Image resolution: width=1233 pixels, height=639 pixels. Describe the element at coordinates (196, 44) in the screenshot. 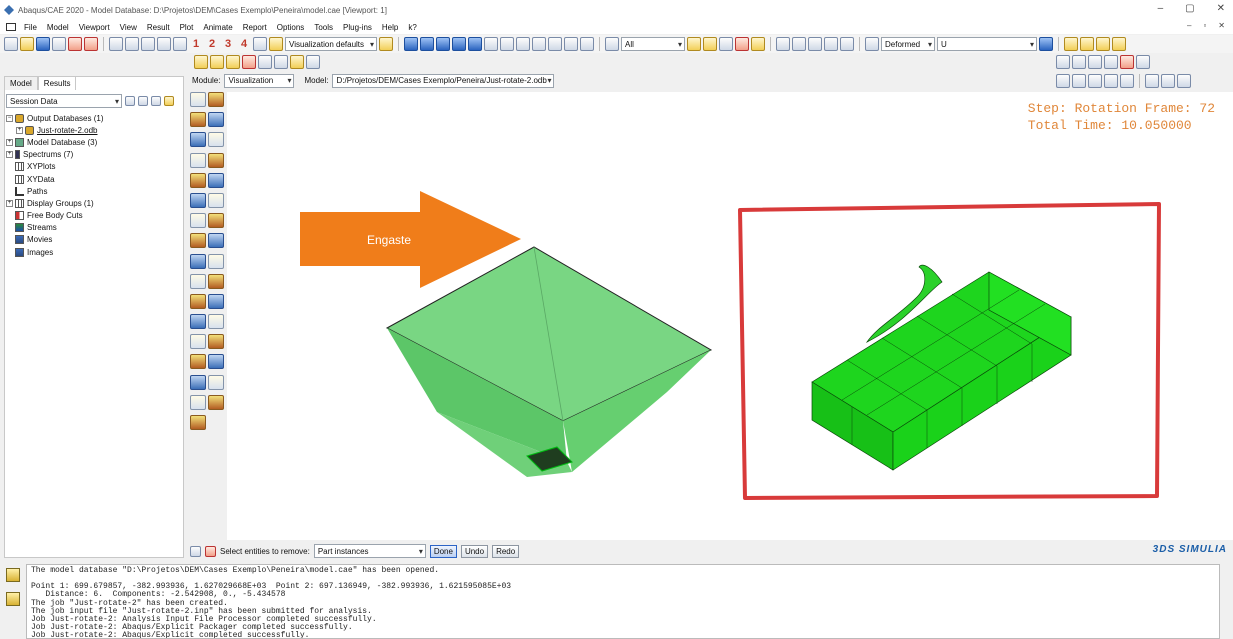

I see `viewport-1-button: 1` at that location.